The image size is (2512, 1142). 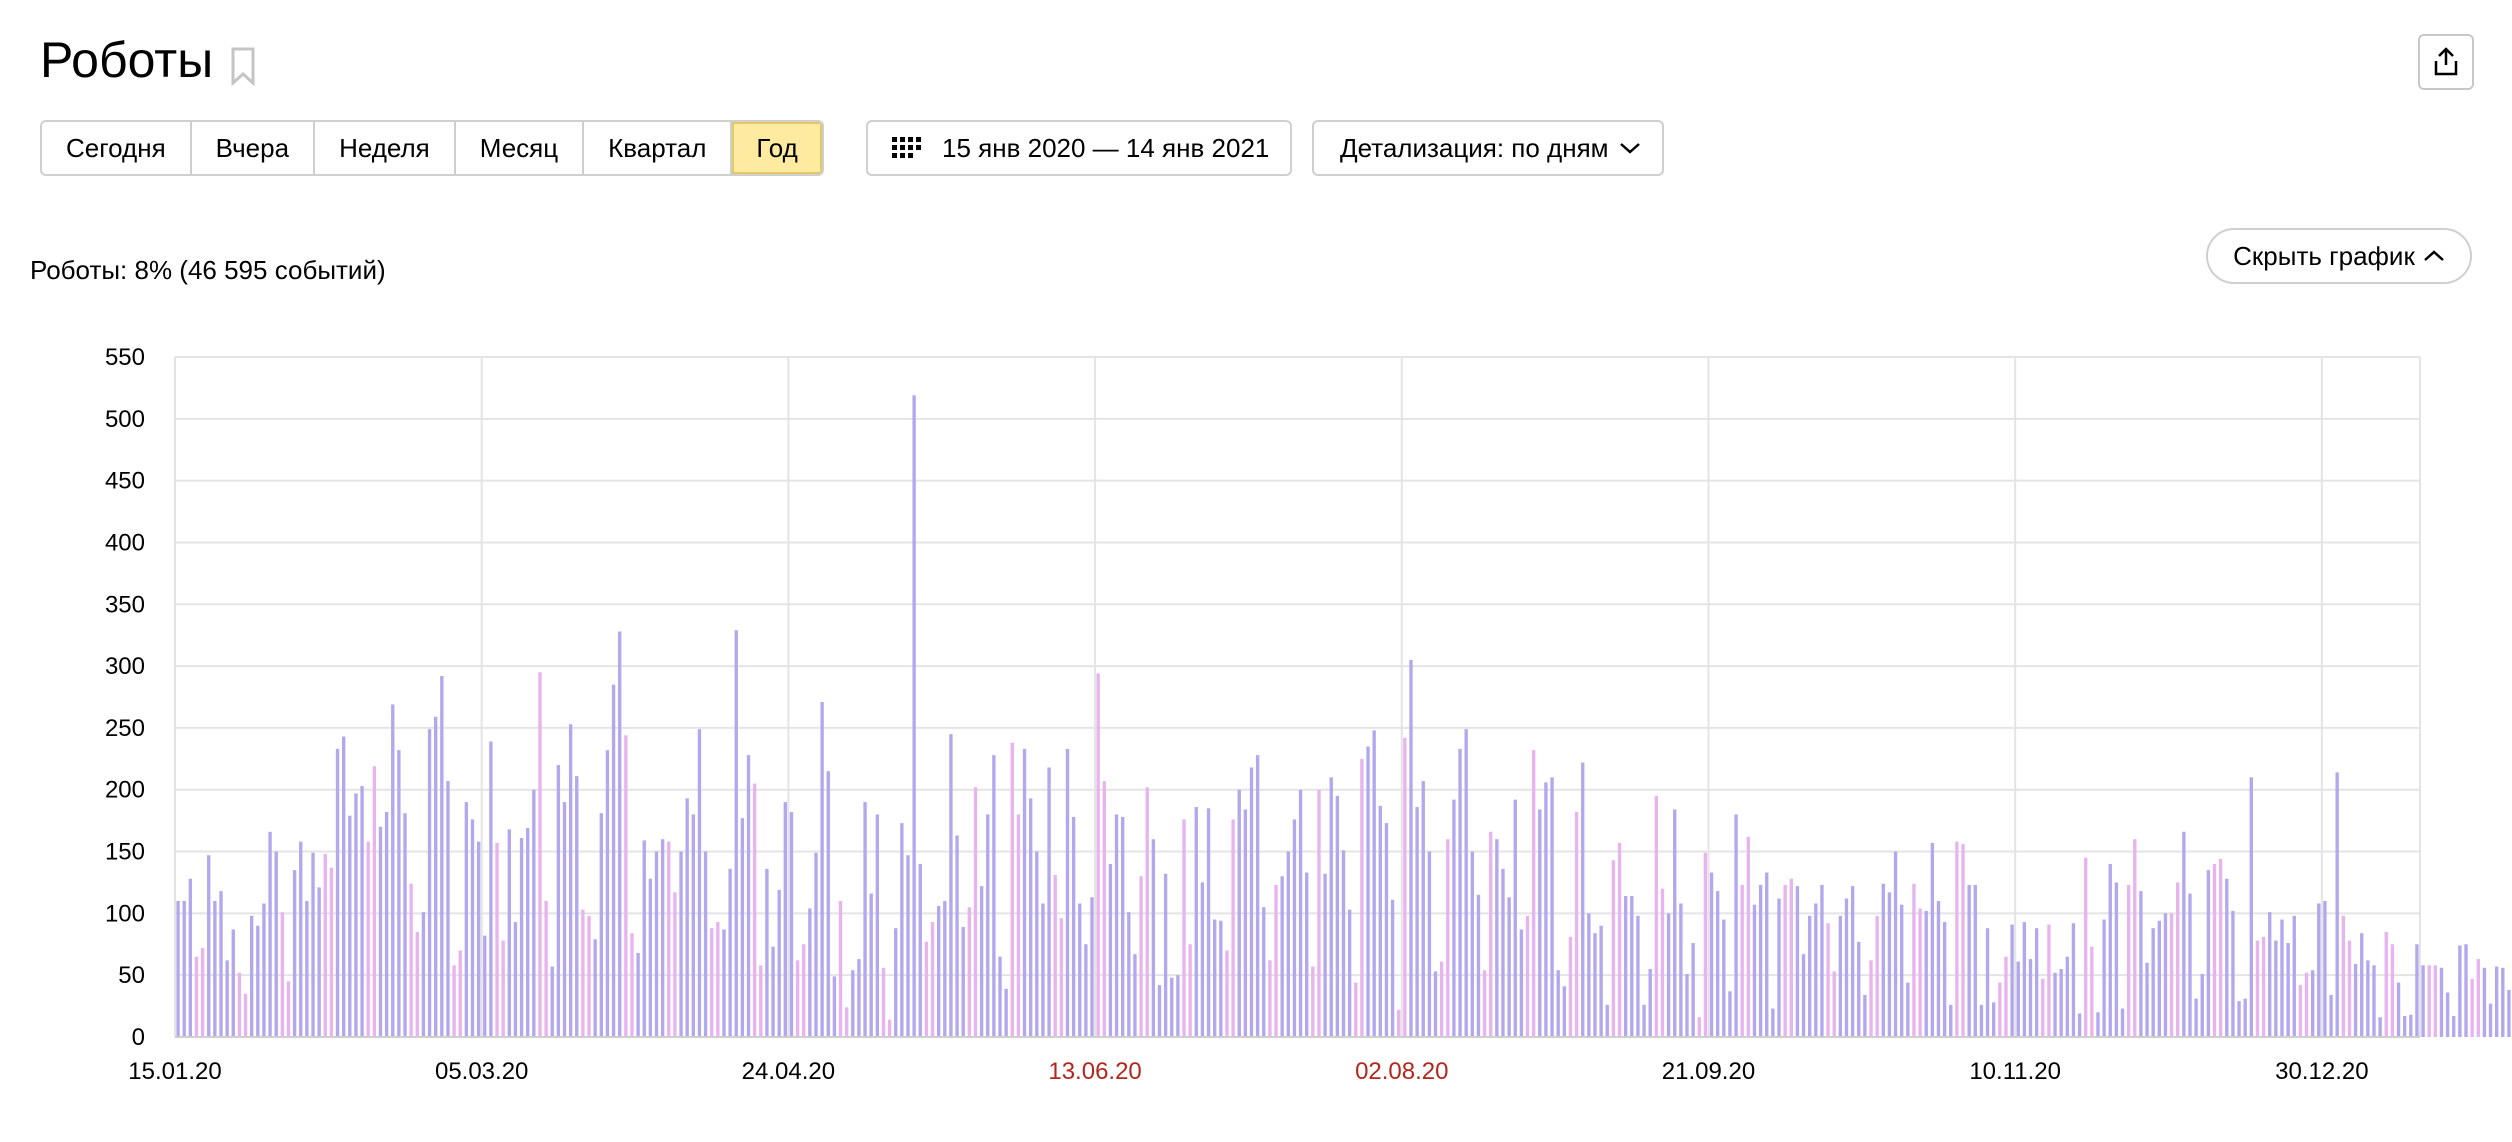 I want to click on x-tick-label: 10.11.20, so click(x=2015, y=1071).